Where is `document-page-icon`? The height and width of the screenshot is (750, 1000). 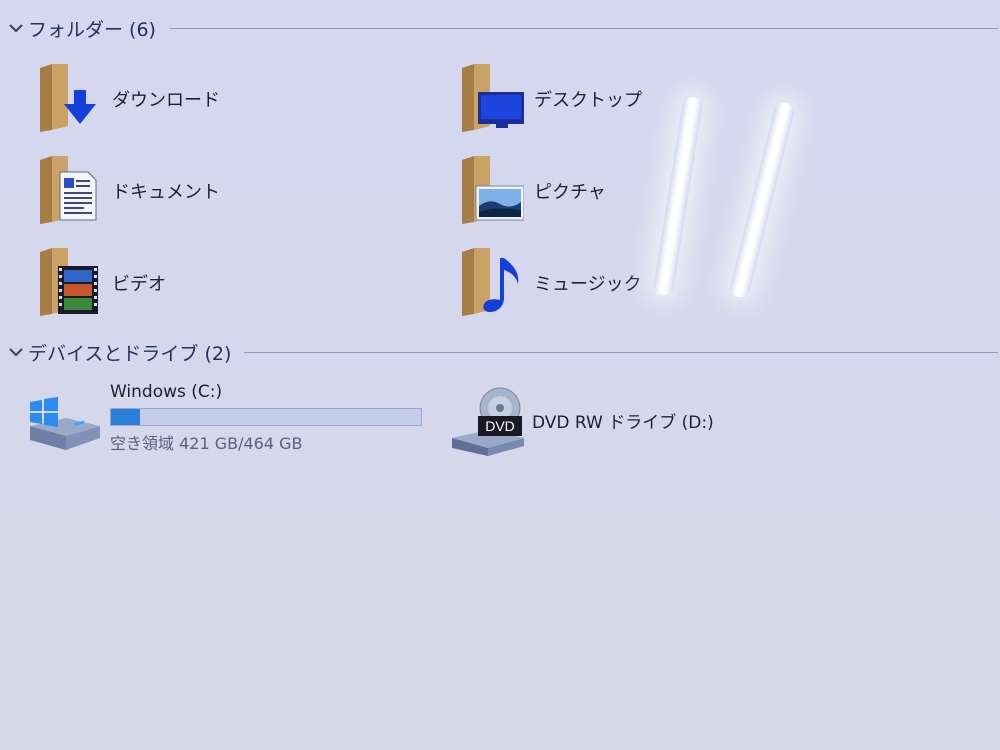
document-page-icon is located at coordinates (78, 196).